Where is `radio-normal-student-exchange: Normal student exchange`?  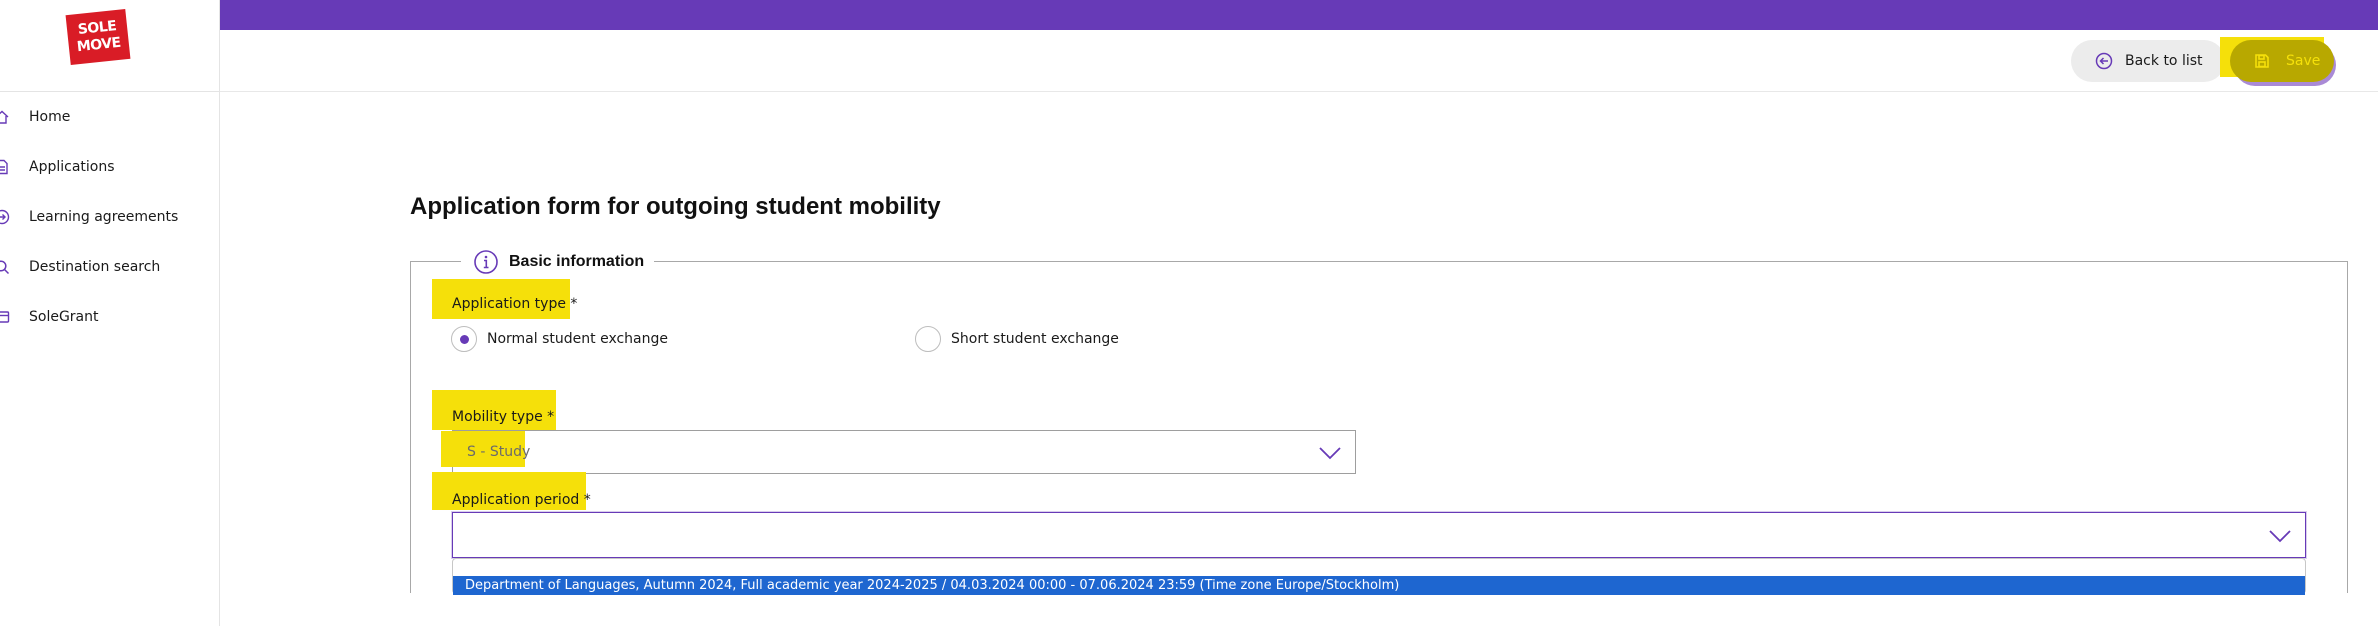
radio-normal-student-exchange: Normal student exchange is located at coordinates (559, 339).